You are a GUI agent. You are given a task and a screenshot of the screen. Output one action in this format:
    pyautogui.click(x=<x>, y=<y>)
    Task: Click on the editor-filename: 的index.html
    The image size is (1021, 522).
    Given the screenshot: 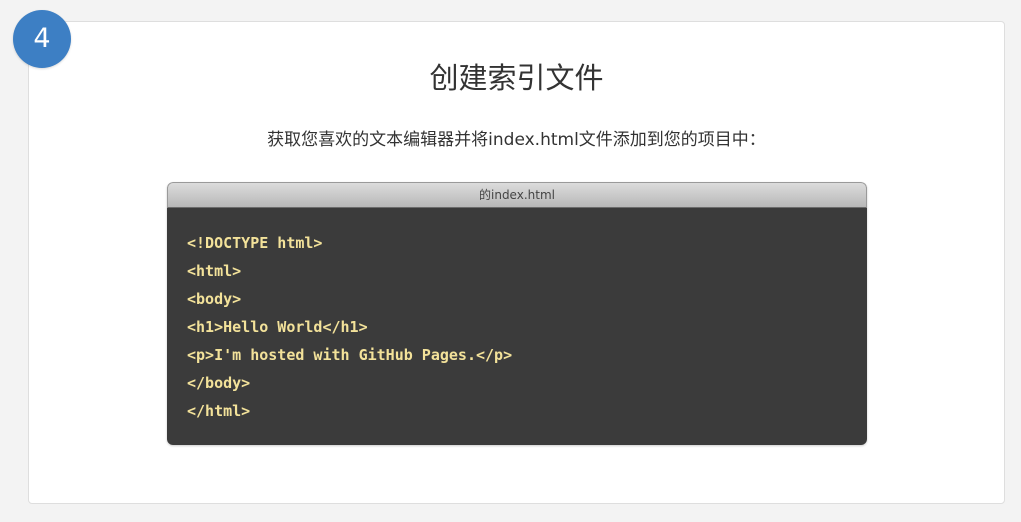 What is the action you would take?
    pyautogui.click(x=517, y=195)
    